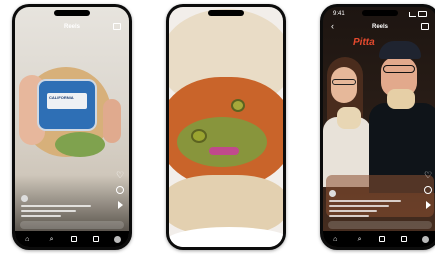  Describe the element at coordinates (412, 14) in the screenshot. I see `signal-icon` at that location.